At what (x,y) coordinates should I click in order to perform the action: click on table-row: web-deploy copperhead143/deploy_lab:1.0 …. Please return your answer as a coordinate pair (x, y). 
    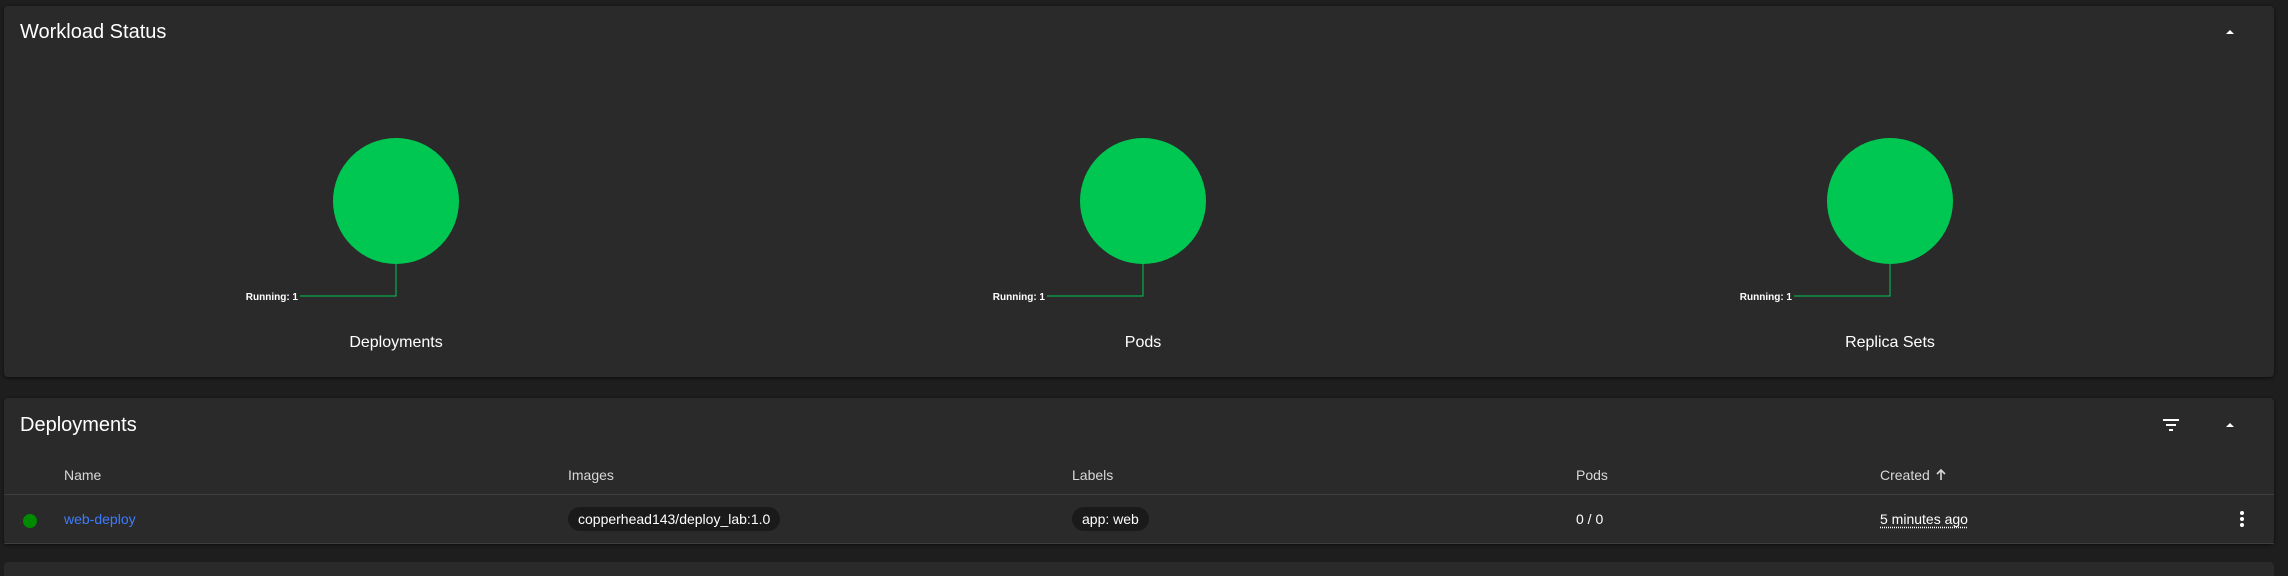
    Looking at the image, I should click on (1139, 519).